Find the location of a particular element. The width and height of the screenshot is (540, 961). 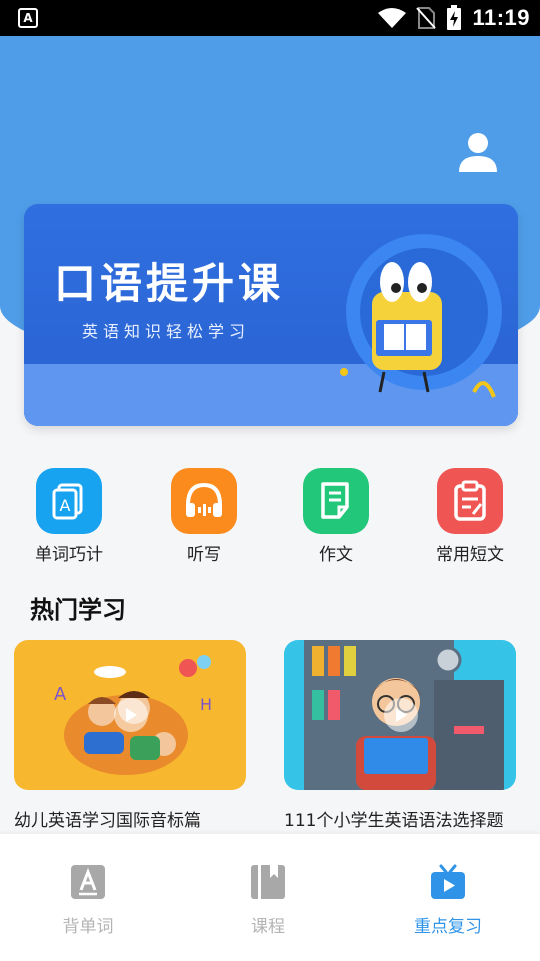

course-thumbnail: A H is located at coordinates (130, 715).